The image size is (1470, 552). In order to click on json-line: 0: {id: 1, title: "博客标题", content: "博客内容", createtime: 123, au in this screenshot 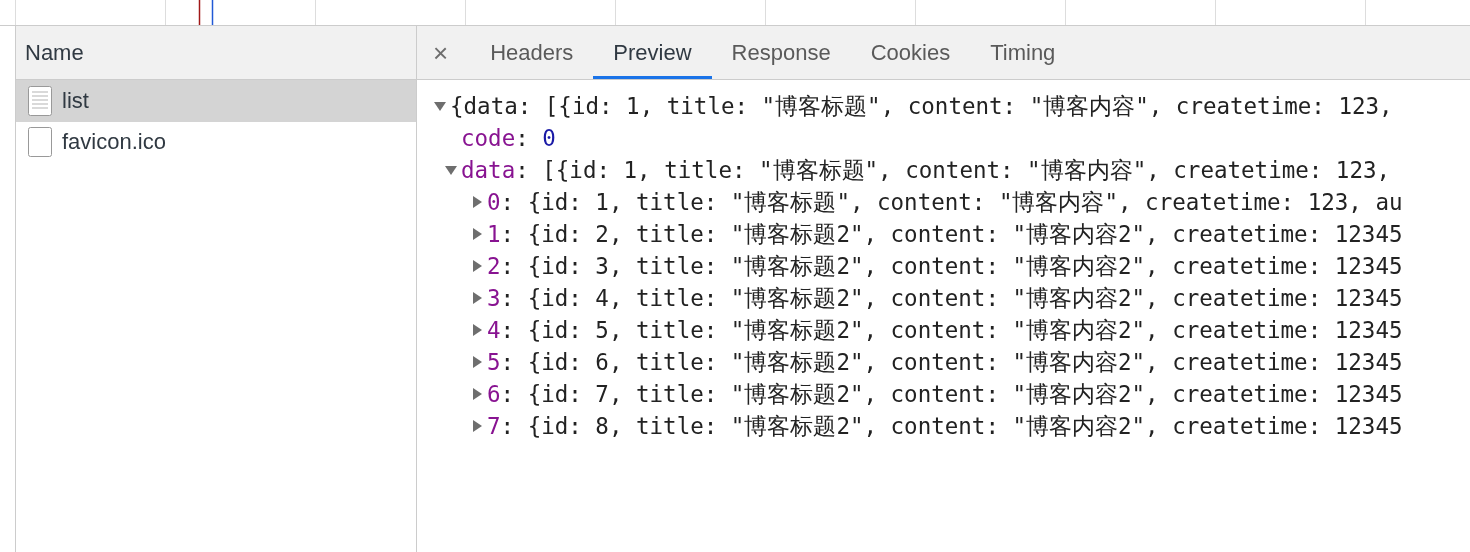, I will do `click(945, 202)`.